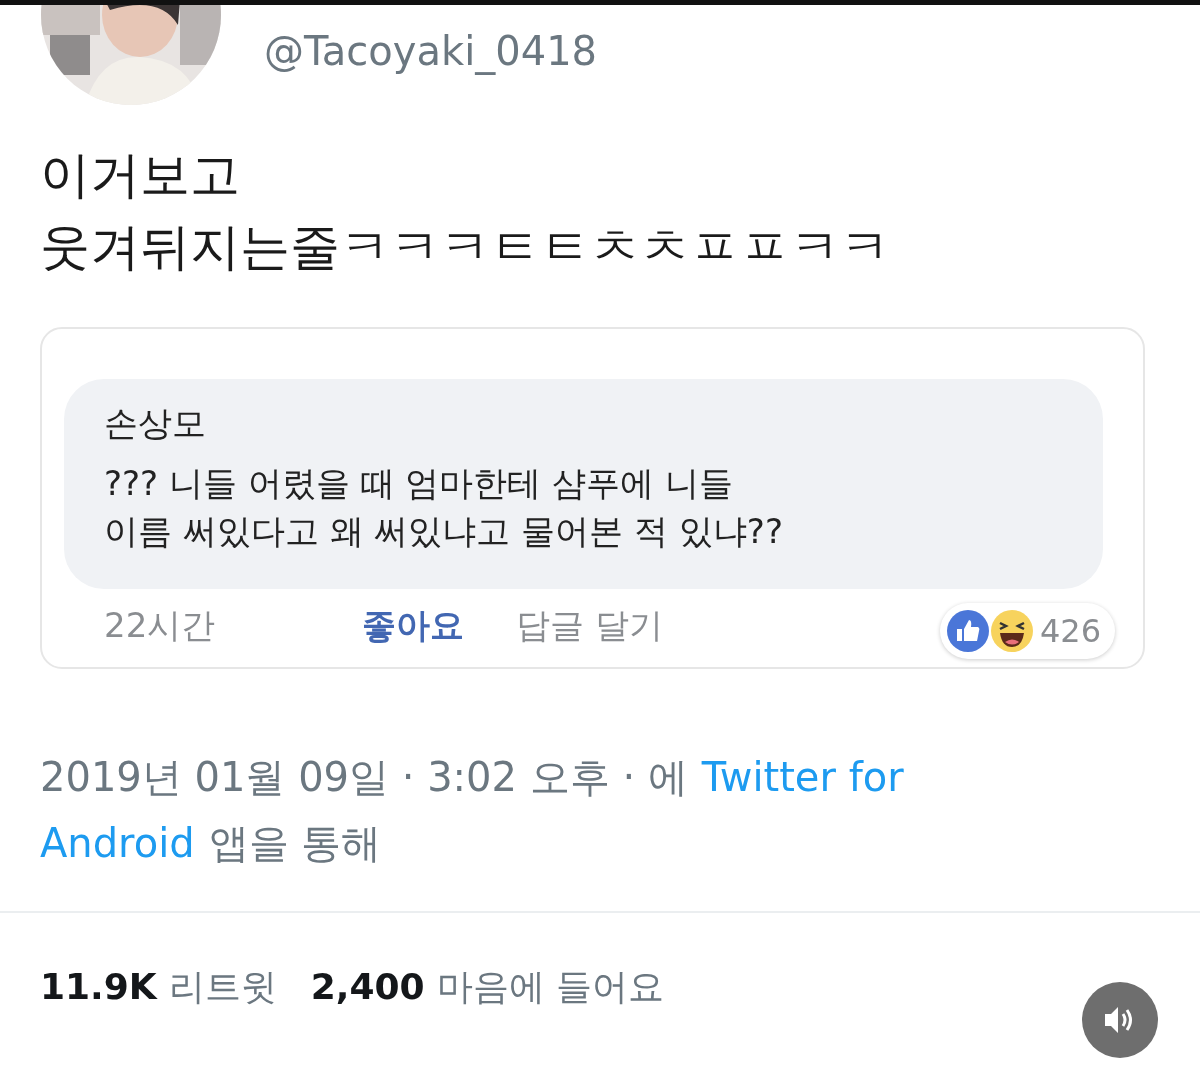  Describe the element at coordinates (295, 843) in the screenshot. I see `source-suffix: 앱을 통해` at that location.